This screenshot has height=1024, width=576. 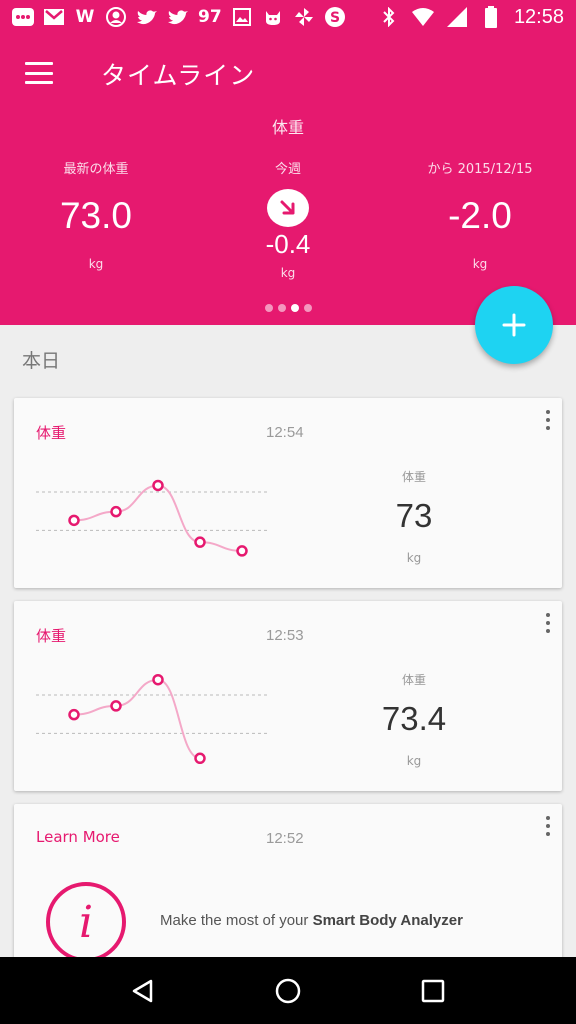 I want to click on svg-text: S, so click(x=335, y=18).